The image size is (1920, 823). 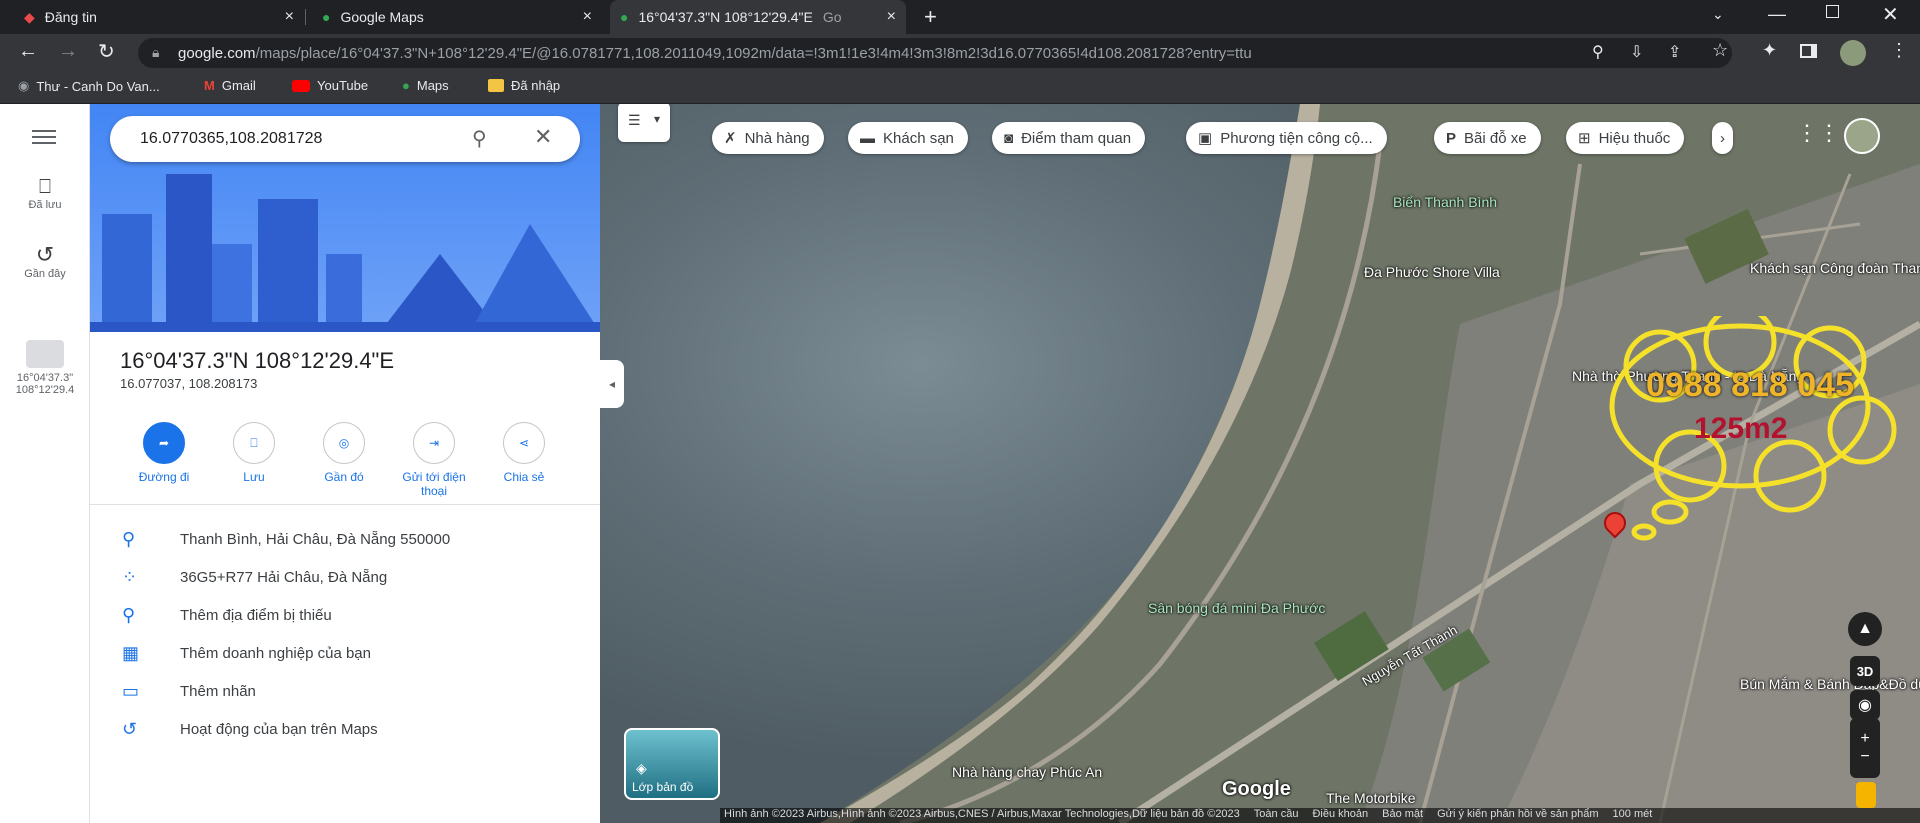 I want to click on share-button: ⋖ Chia sẻ, so click(x=524, y=453).